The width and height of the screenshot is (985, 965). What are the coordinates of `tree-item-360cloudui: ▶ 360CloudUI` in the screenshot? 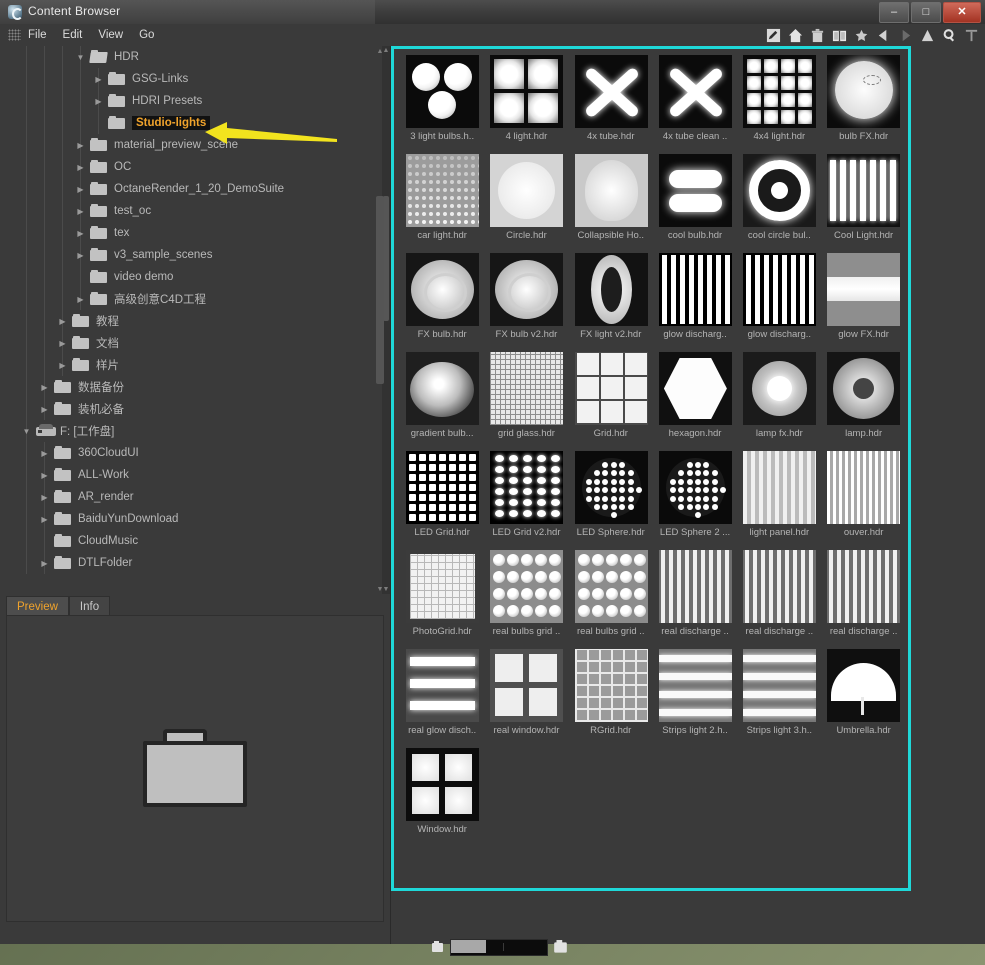 It's located at (191, 453).